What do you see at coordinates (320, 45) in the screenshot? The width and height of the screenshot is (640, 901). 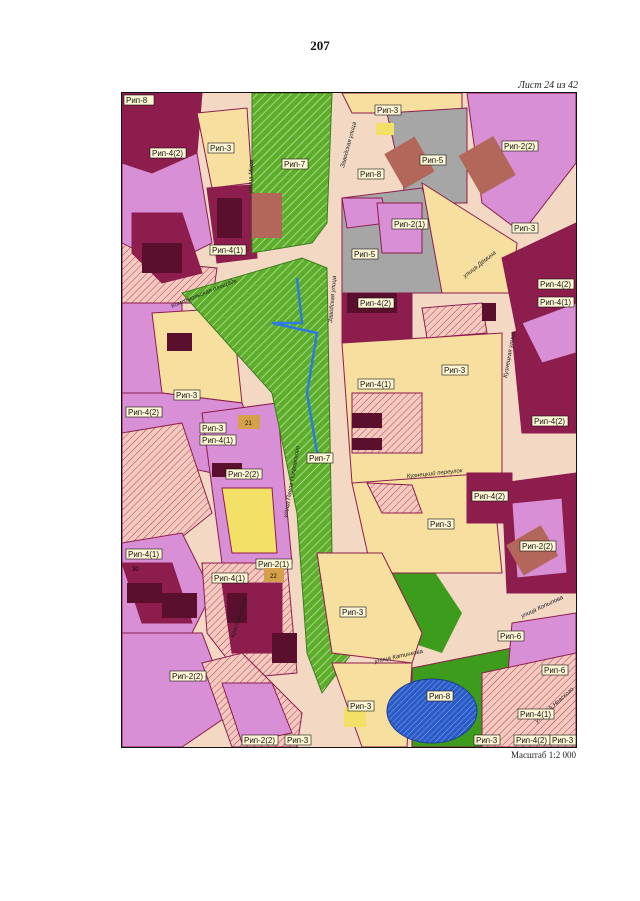 I see `page-number: 207` at bounding box center [320, 45].